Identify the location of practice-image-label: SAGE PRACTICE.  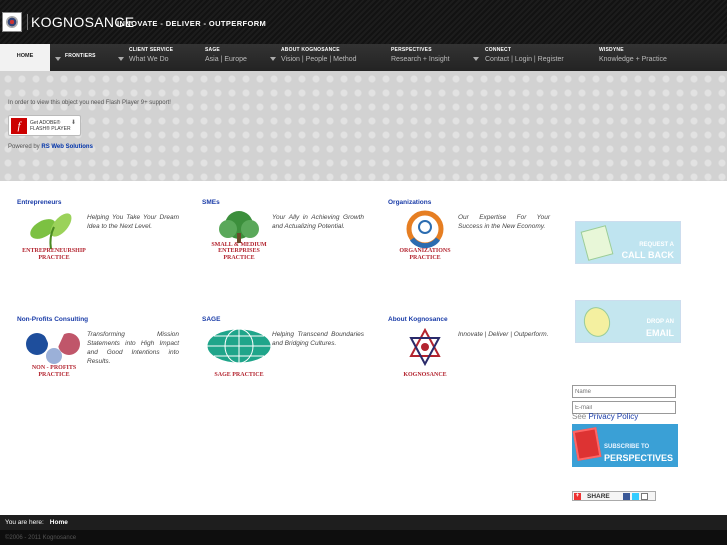
(239, 374).